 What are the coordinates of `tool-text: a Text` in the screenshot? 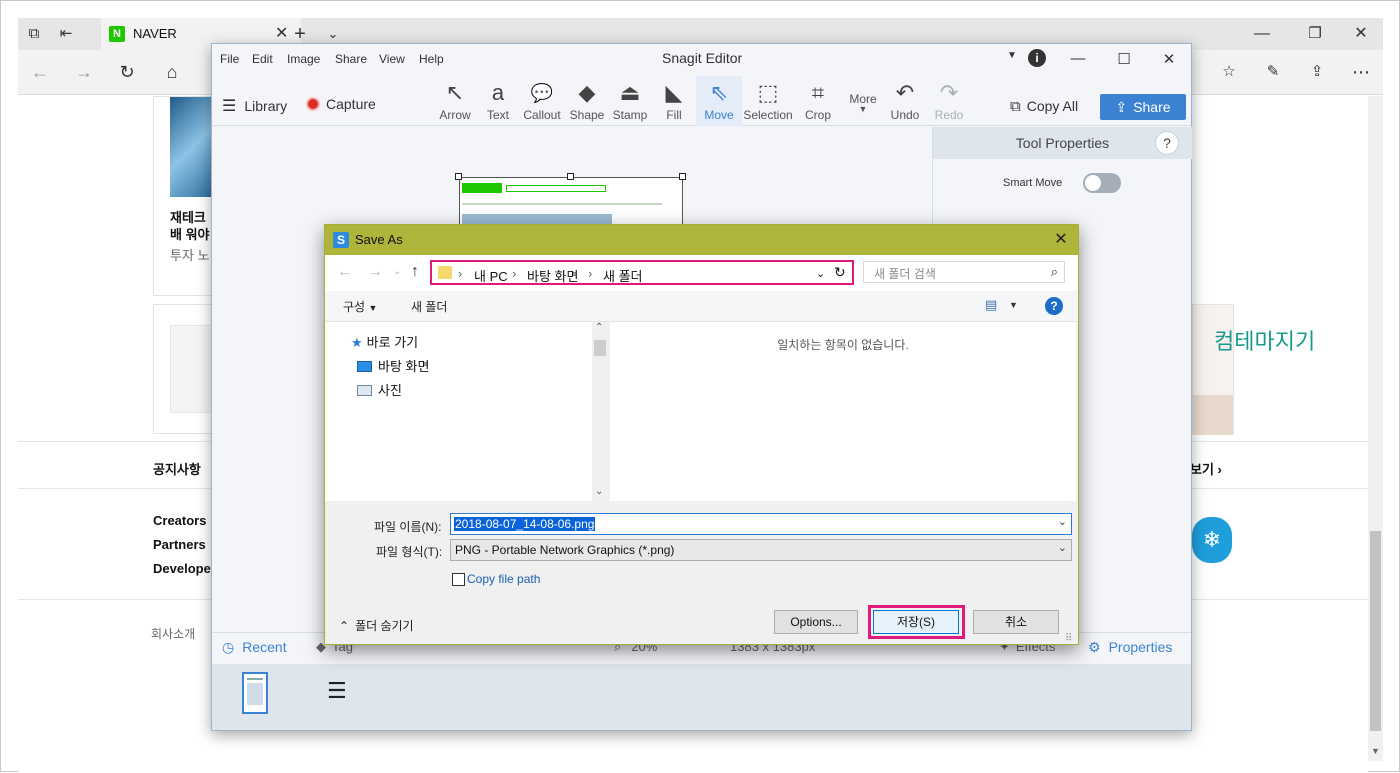 It's located at (498, 101).